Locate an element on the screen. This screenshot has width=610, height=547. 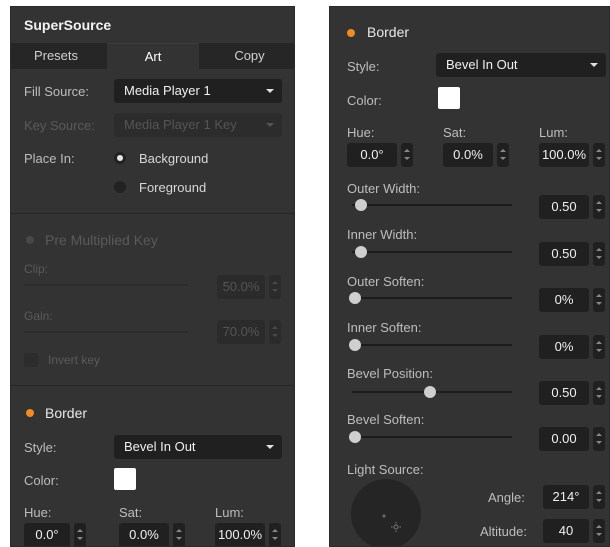
tab-art: Art is located at coordinates (153, 56).